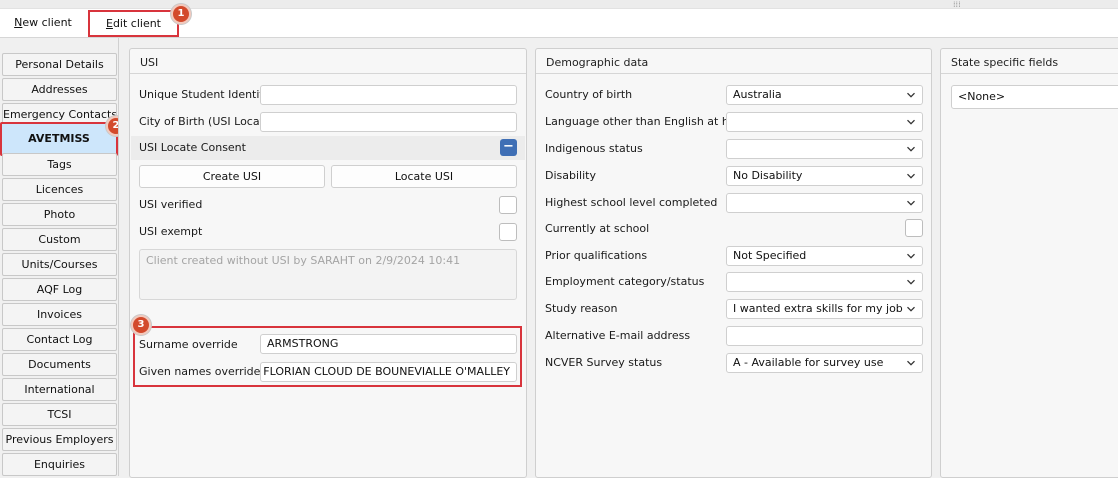 This screenshot has width=1118, height=478. Describe the element at coordinates (559, 23) in the screenshot. I see `client-toolbar: New client Edit client` at that location.